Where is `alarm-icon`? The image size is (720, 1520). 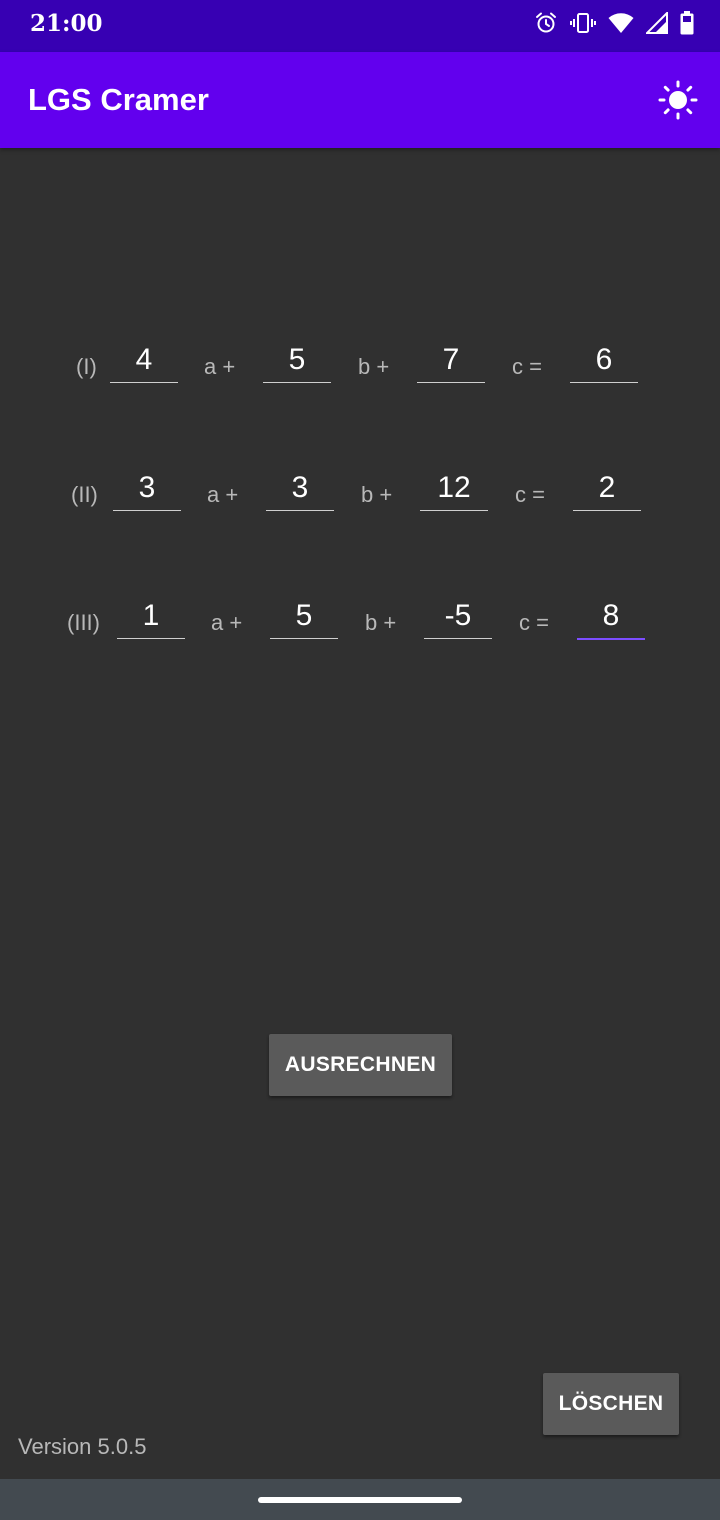 alarm-icon is located at coordinates (546, 23).